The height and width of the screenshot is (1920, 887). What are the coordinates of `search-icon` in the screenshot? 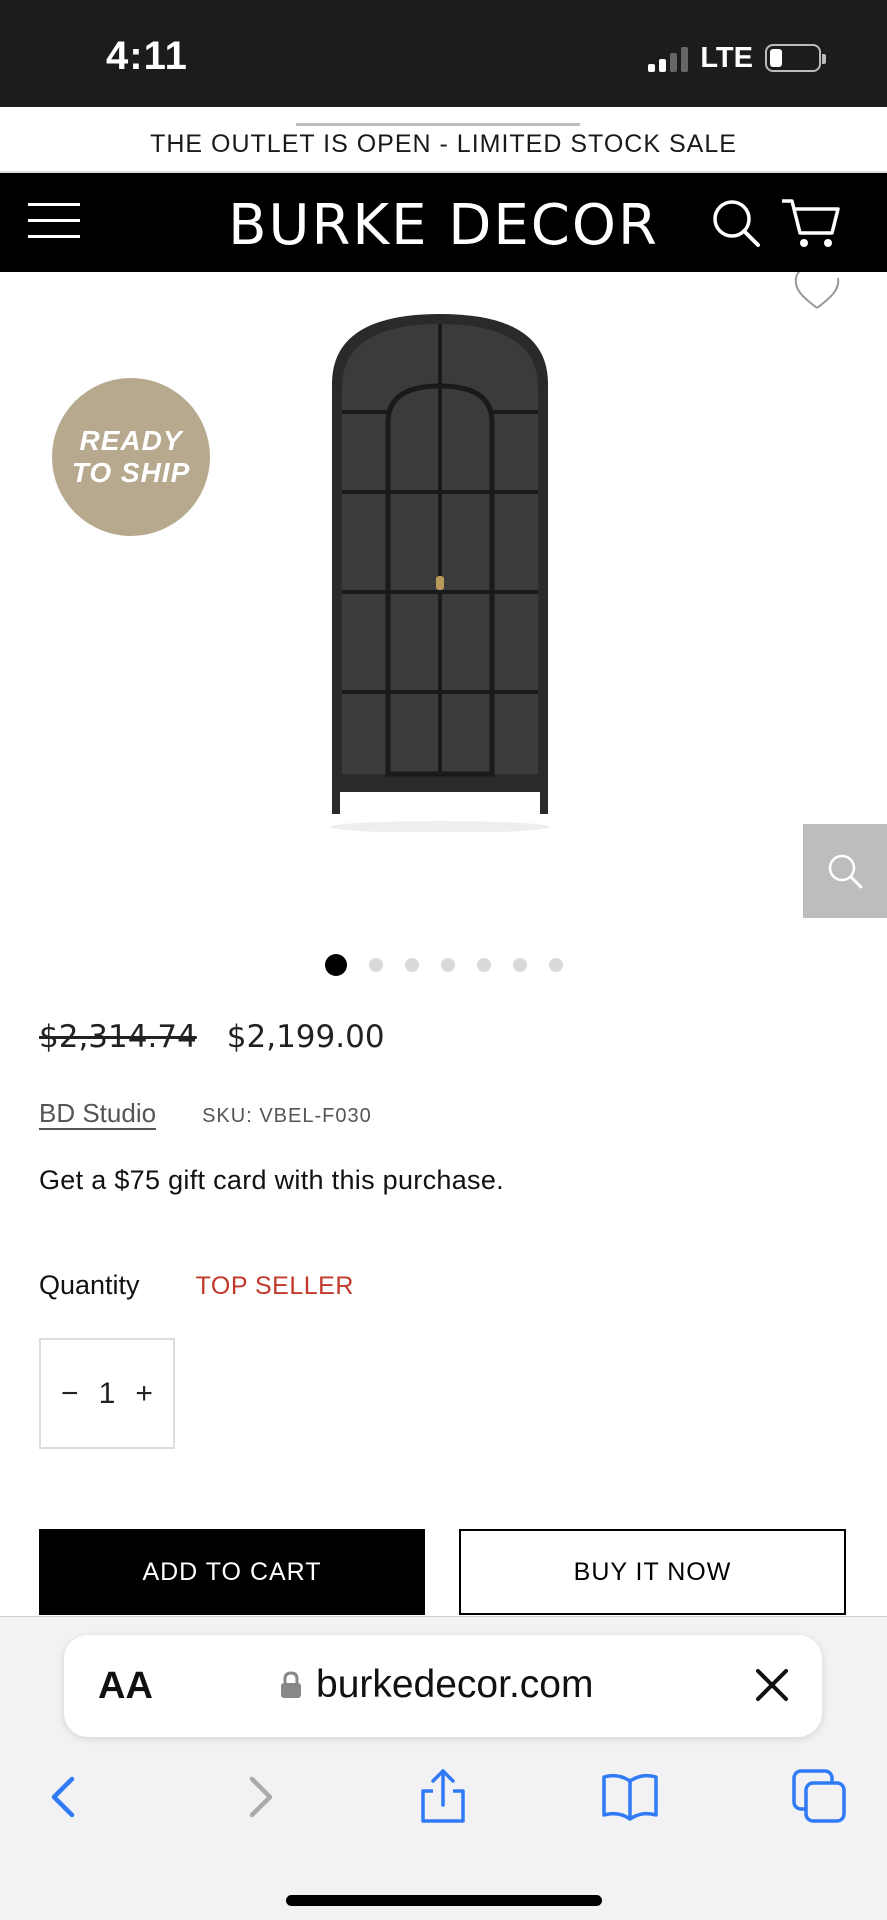 It's located at (736, 223).